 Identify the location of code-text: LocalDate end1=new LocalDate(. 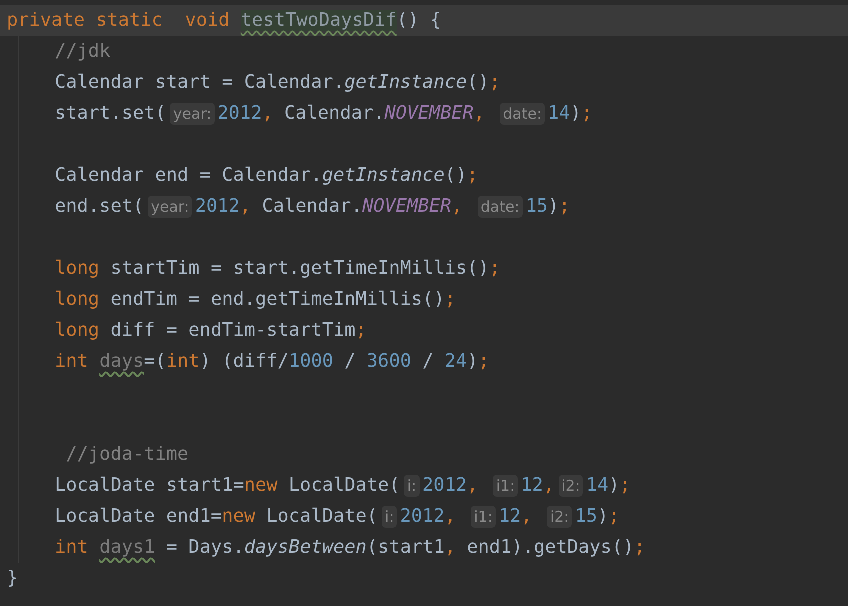
(216, 516).